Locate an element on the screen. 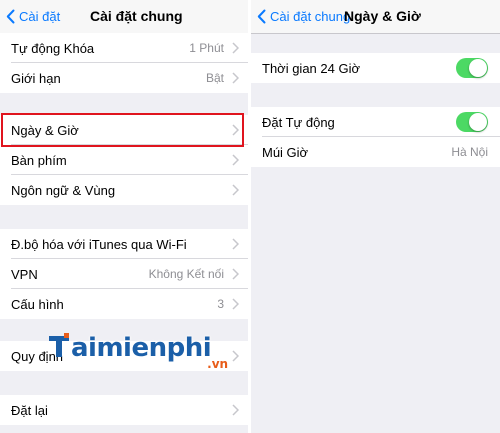  row-vpn: VPN Không Kết nối is located at coordinates (124, 274).